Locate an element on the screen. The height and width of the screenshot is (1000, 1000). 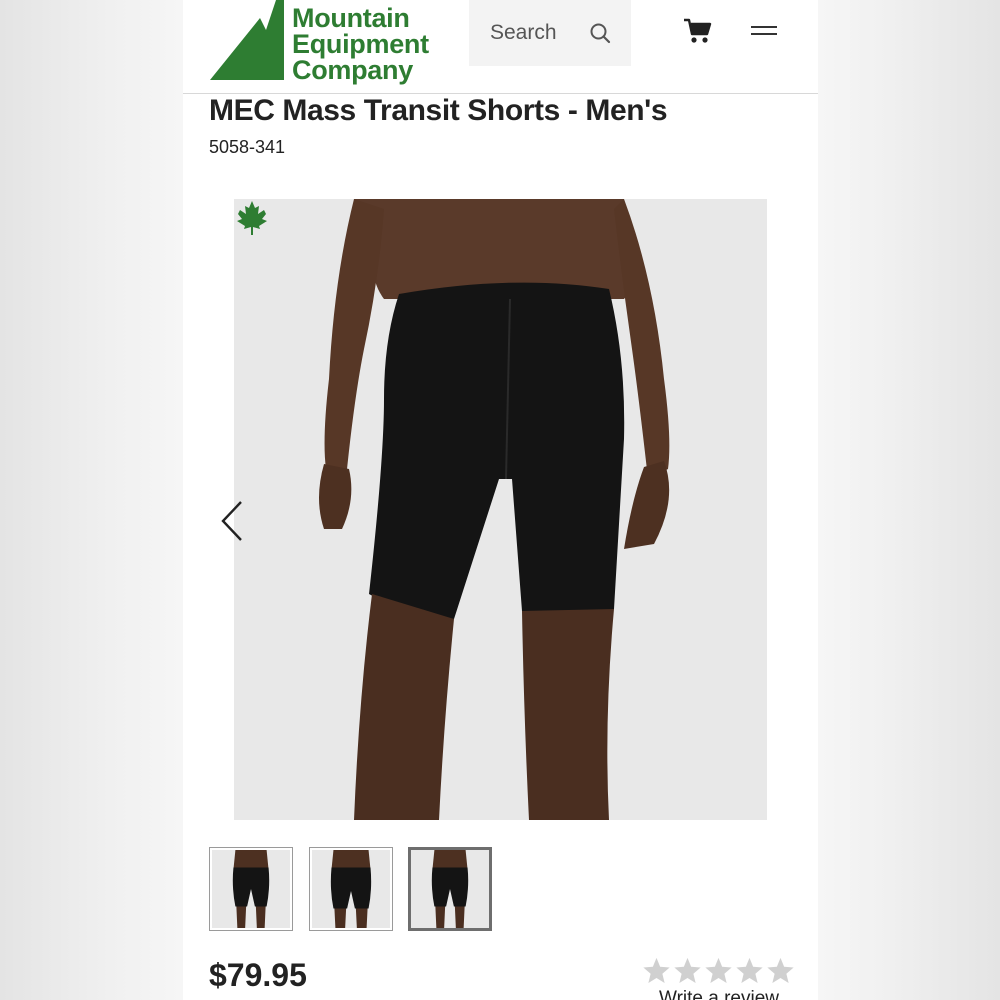
search-placeholder: Search is located at coordinates (523, 32).